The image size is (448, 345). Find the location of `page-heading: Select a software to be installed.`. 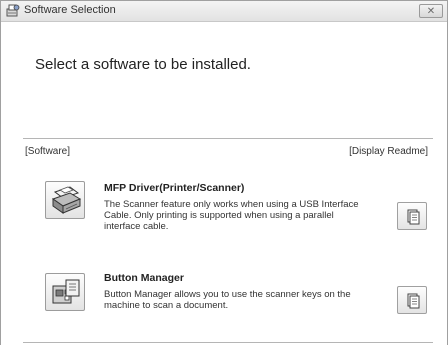

page-heading: Select a software to be installed. is located at coordinates (143, 64).